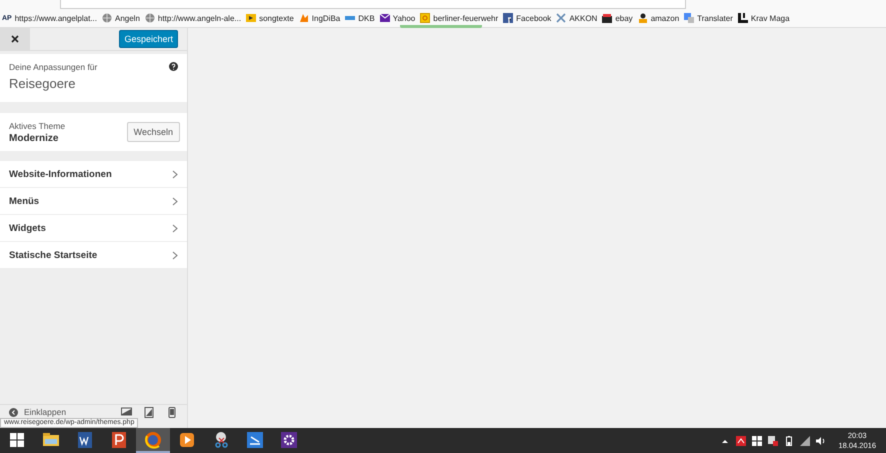 Image resolution: width=886 pixels, height=453 pixels. What do you see at coordinates (607, 18) in the screenshot?
I see `shopping-bag-icon` at bounding box center [607, 18].